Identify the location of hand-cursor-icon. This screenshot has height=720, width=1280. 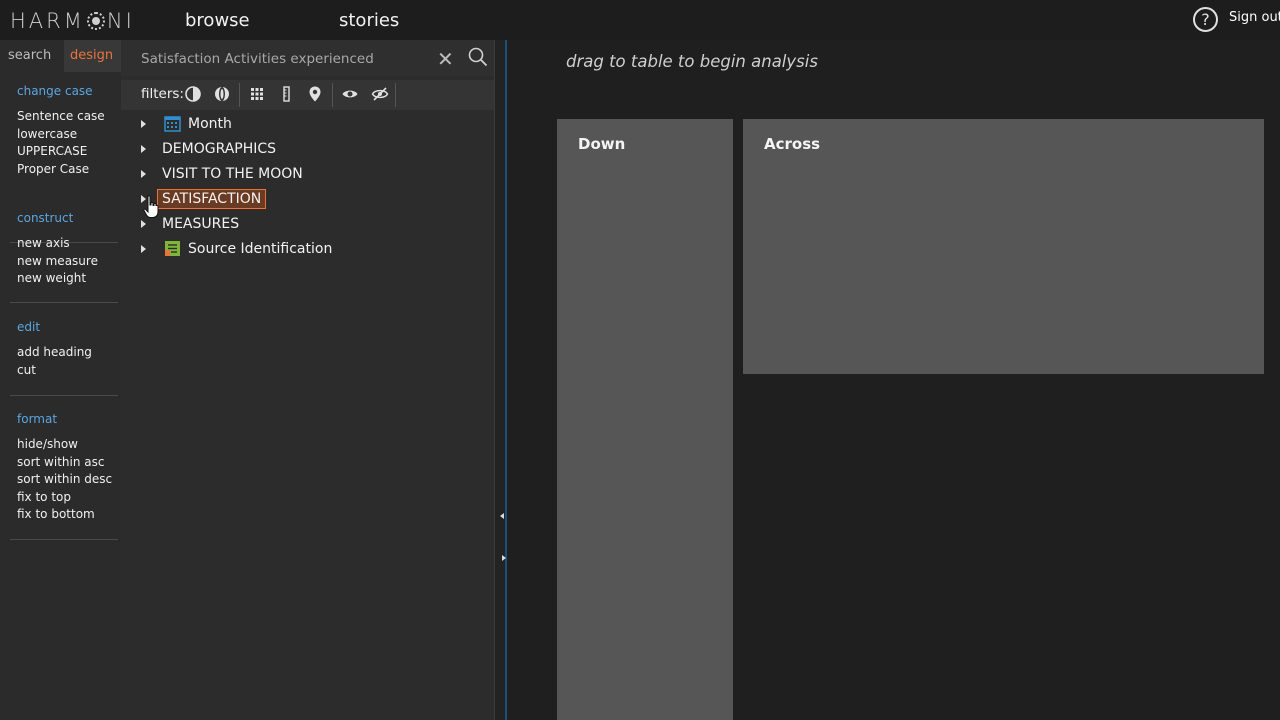
(151, 206).